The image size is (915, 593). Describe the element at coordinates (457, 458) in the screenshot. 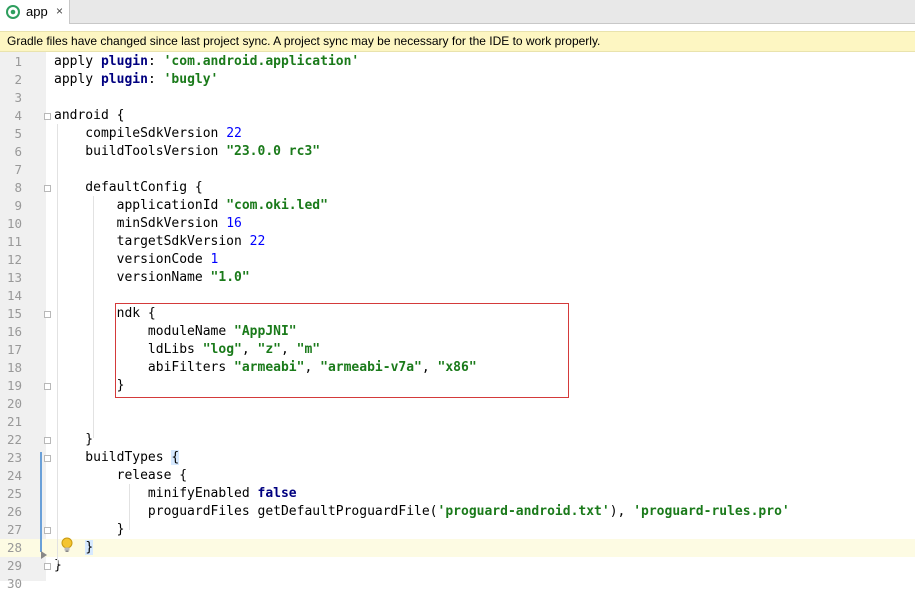

I see `code-line: 23 buildTypes {` at that location.